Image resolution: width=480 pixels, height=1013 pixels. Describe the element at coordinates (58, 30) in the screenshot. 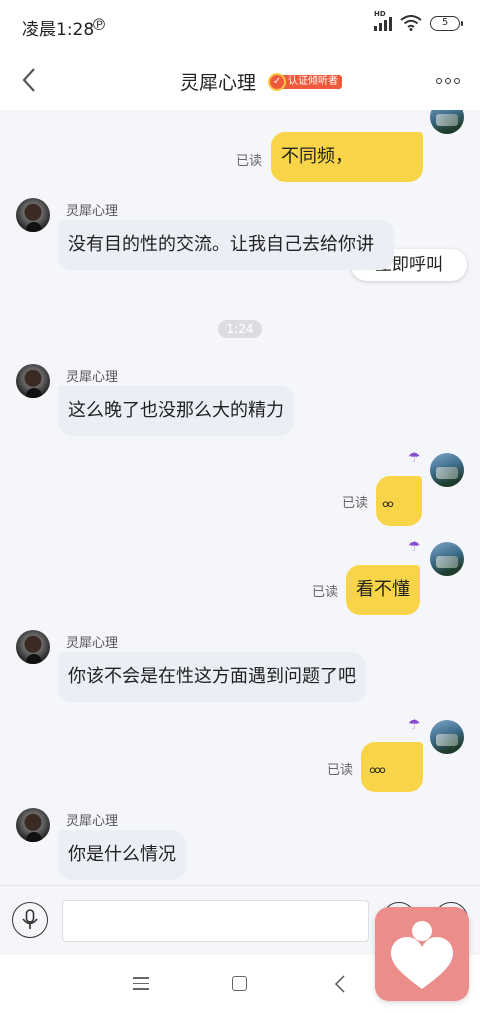

I see `status-time: 凌晨1:28` at that location.